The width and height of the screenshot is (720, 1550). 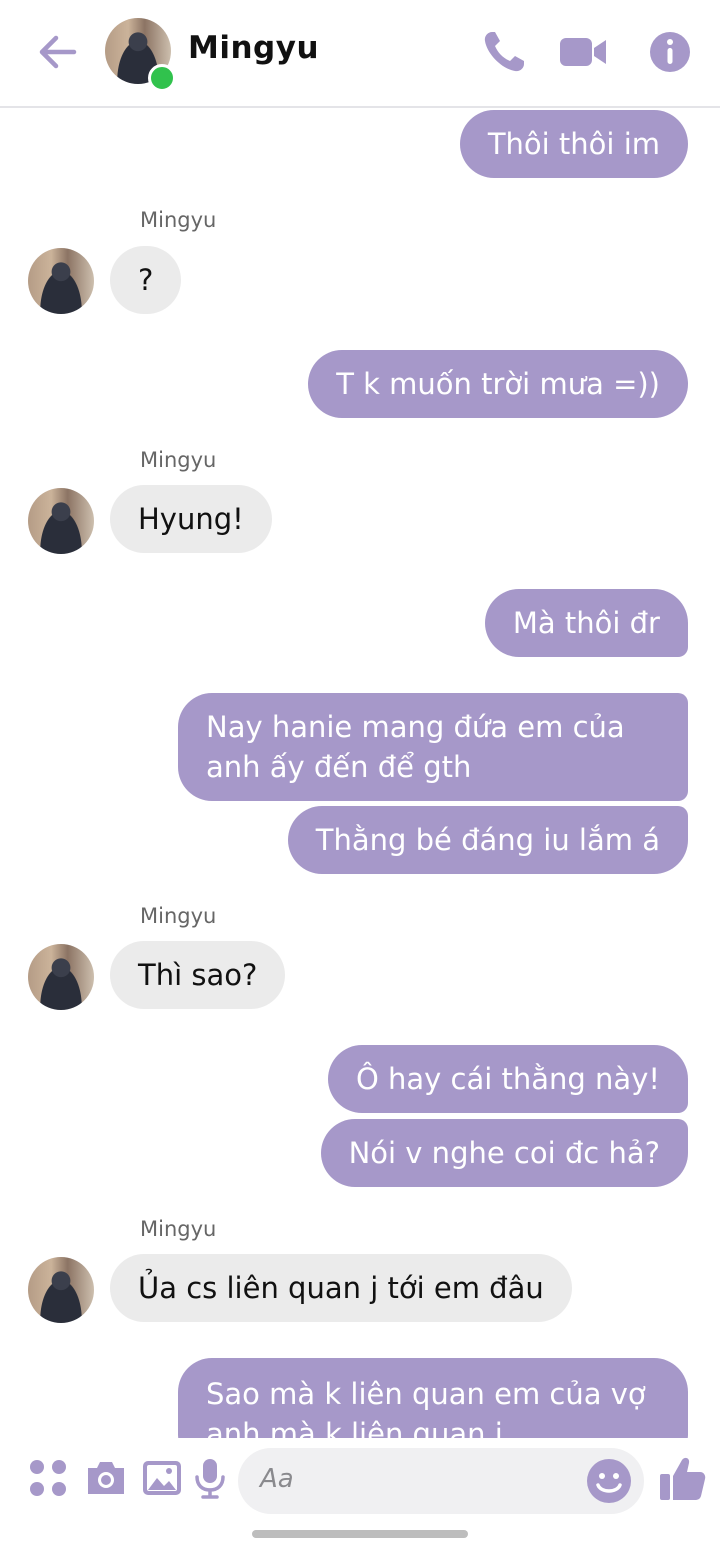 I want to click on online-status-indicator, so click(x=162, y=78).